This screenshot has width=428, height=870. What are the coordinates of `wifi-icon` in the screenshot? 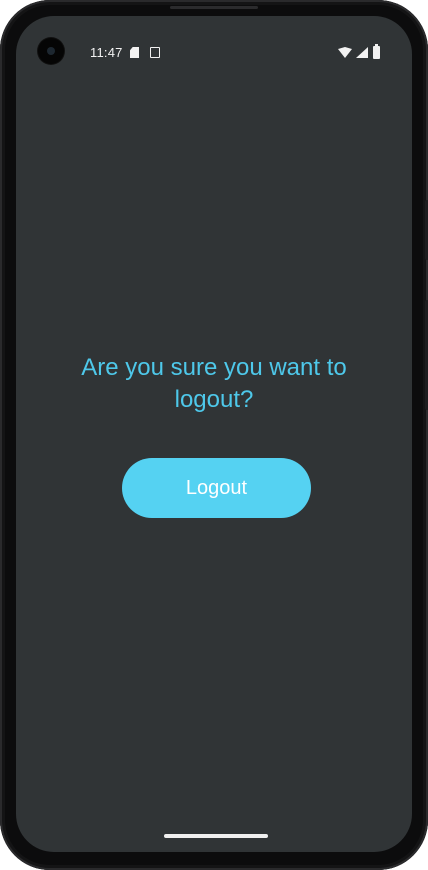 It's located at (345, 52).